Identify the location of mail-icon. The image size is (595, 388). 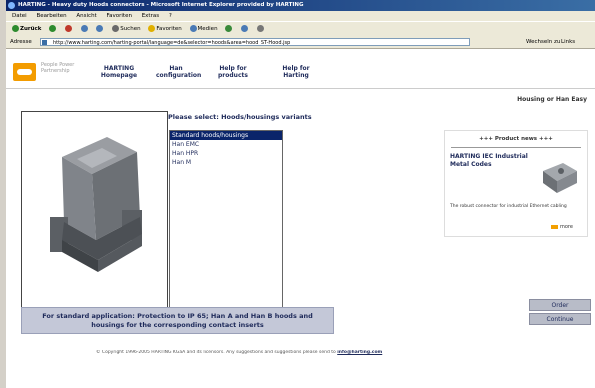
(245, 28).